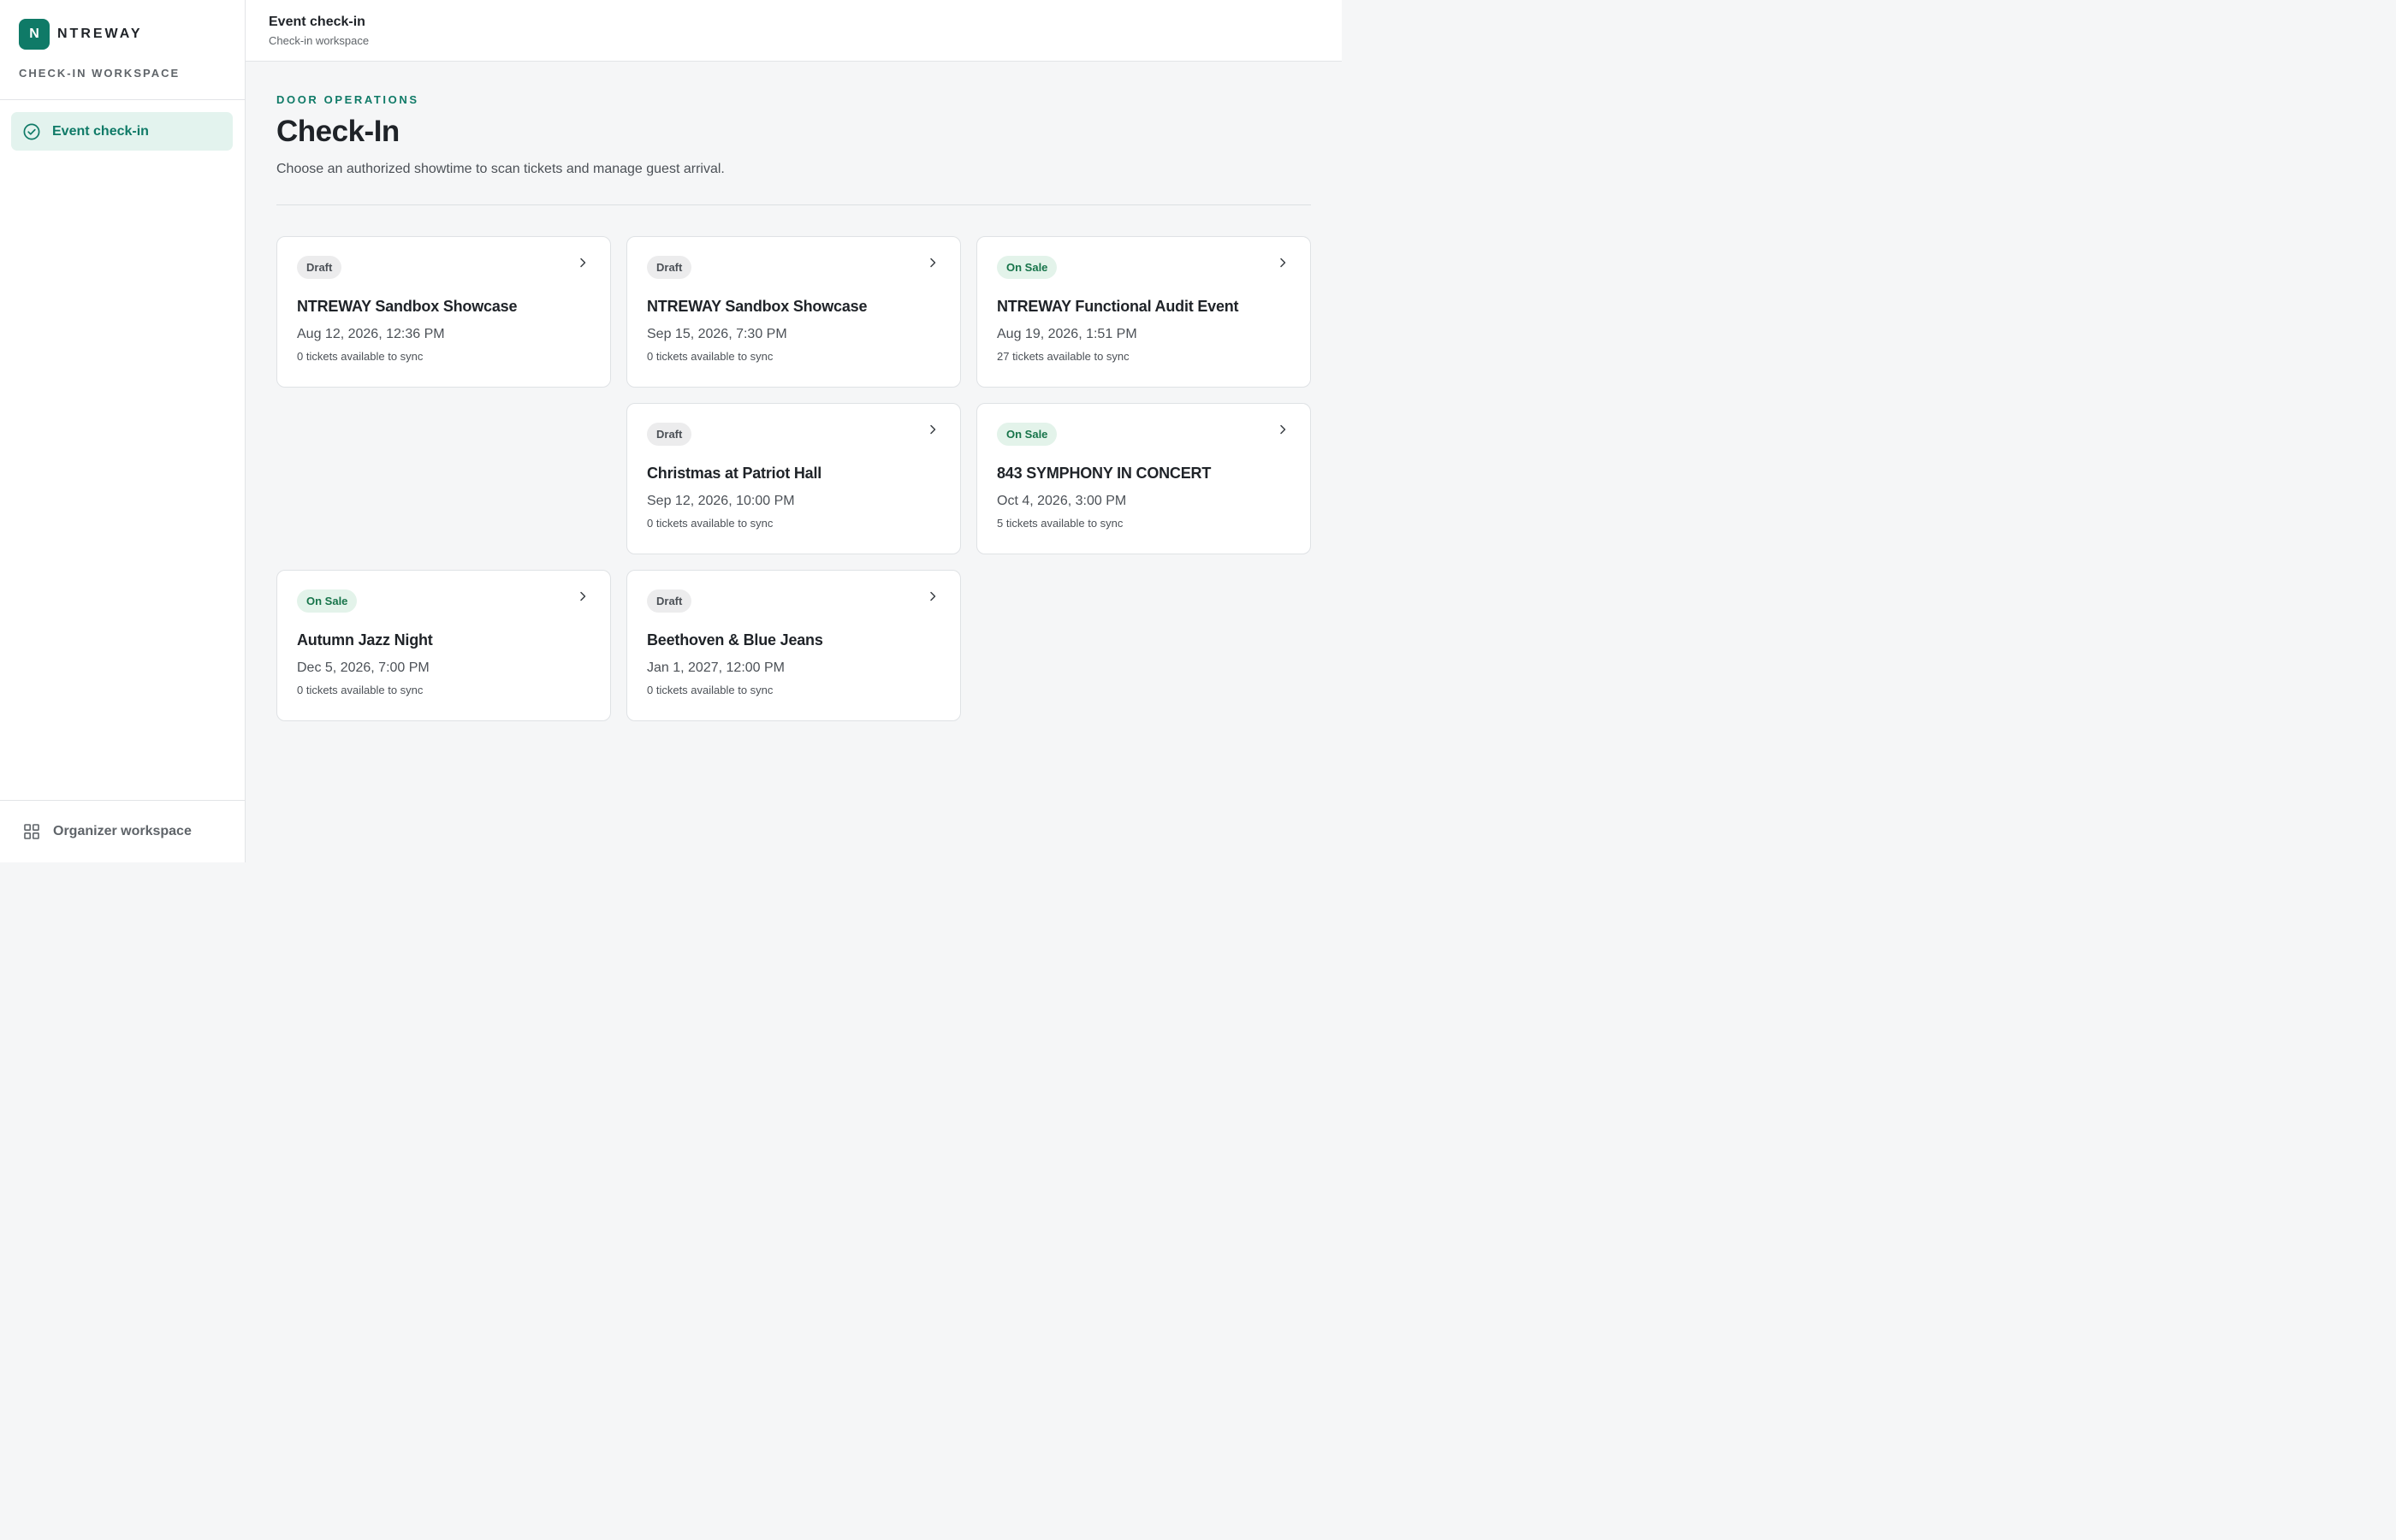 The width and height of the screenshot is (2396, 1540). I want to click on topbar-title: Event check-in, so click(317, 22).